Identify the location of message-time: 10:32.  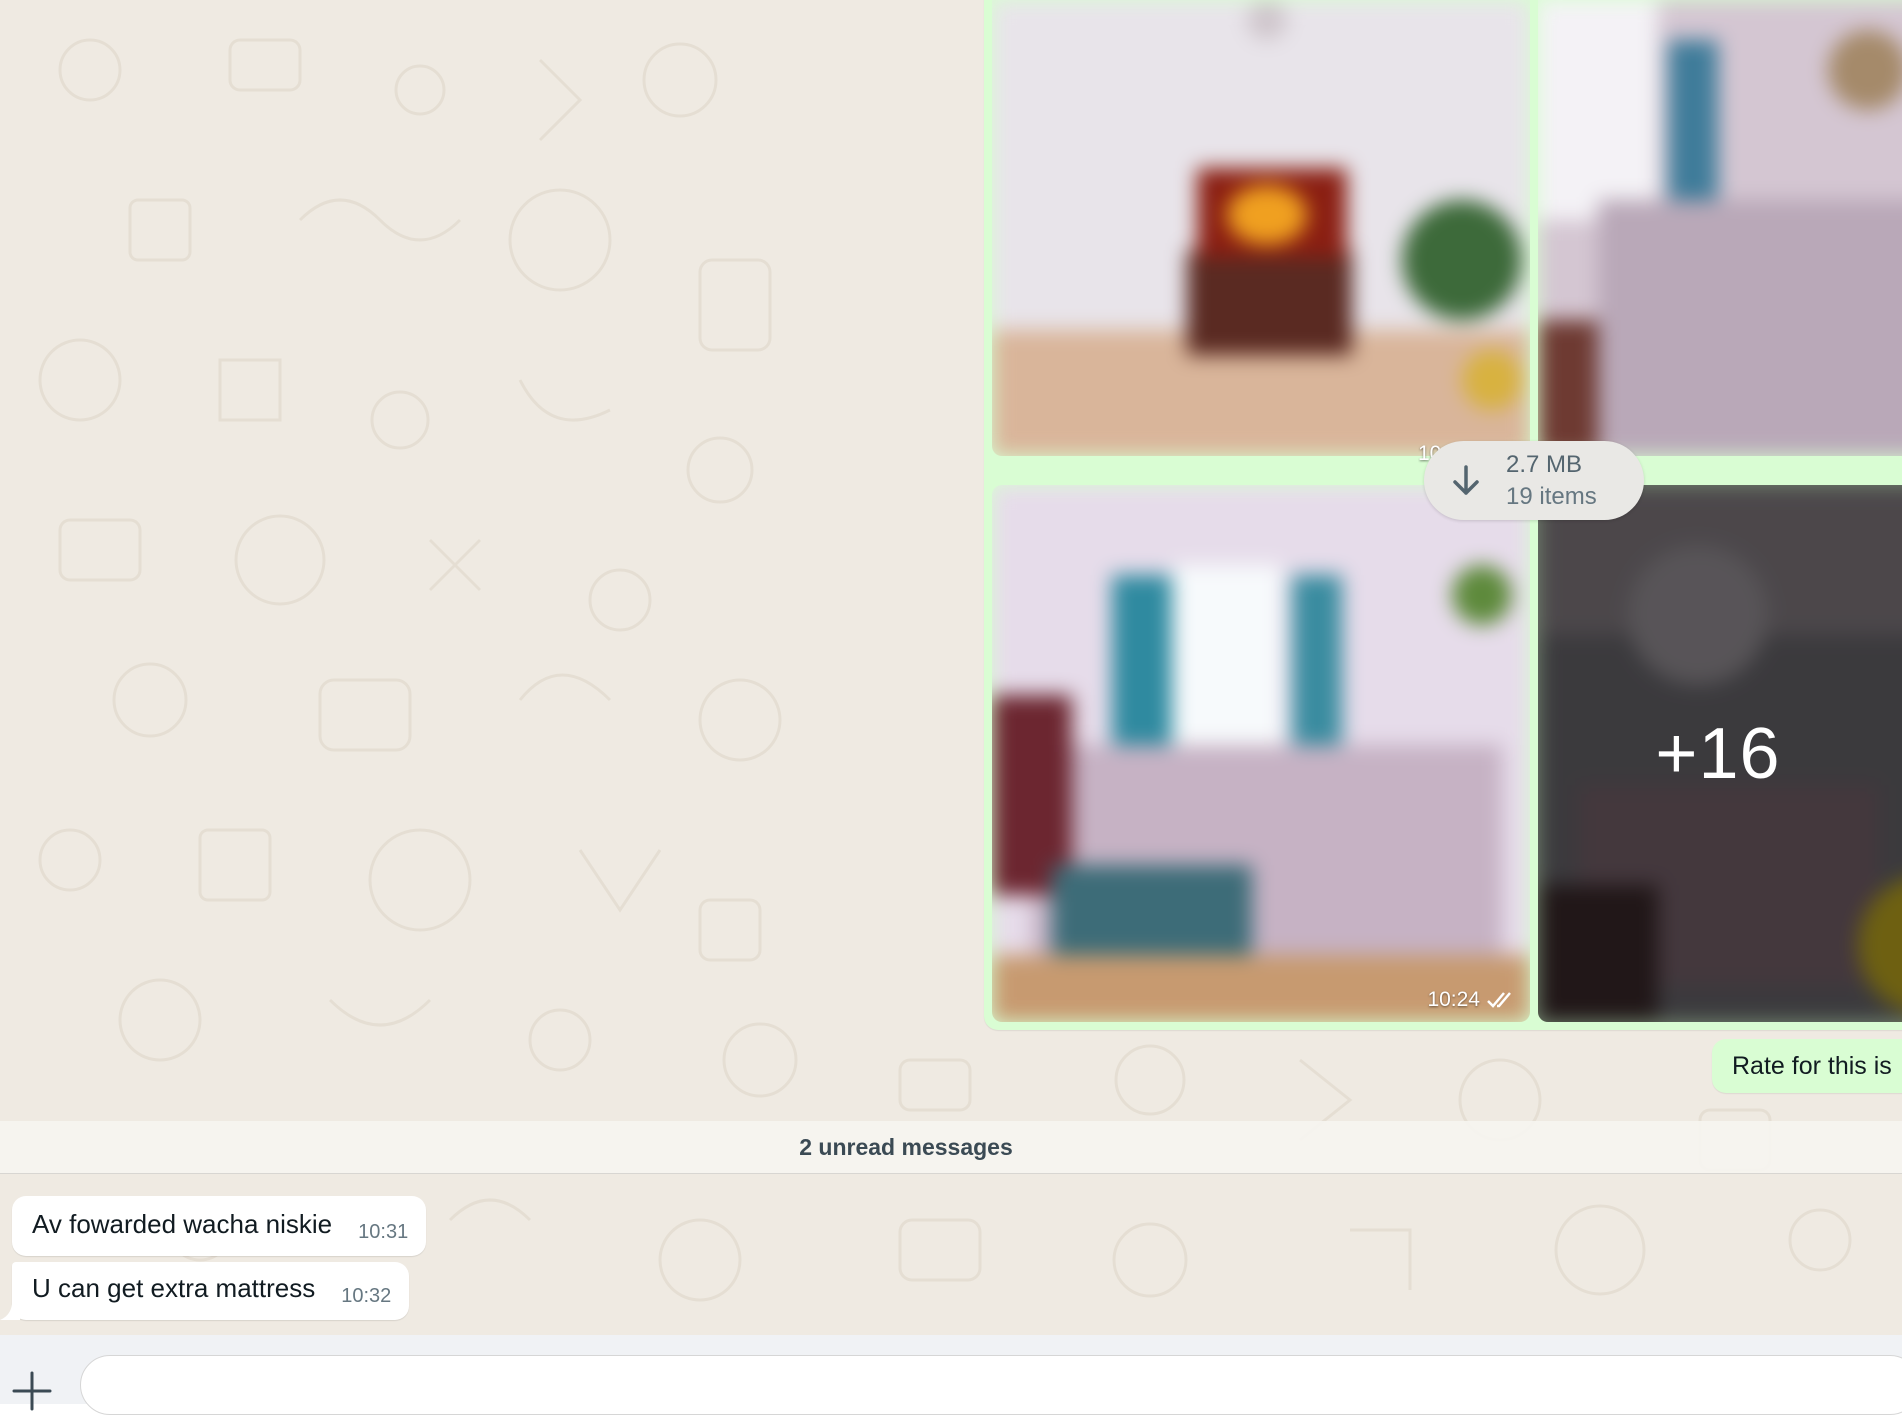
(366, 1296).